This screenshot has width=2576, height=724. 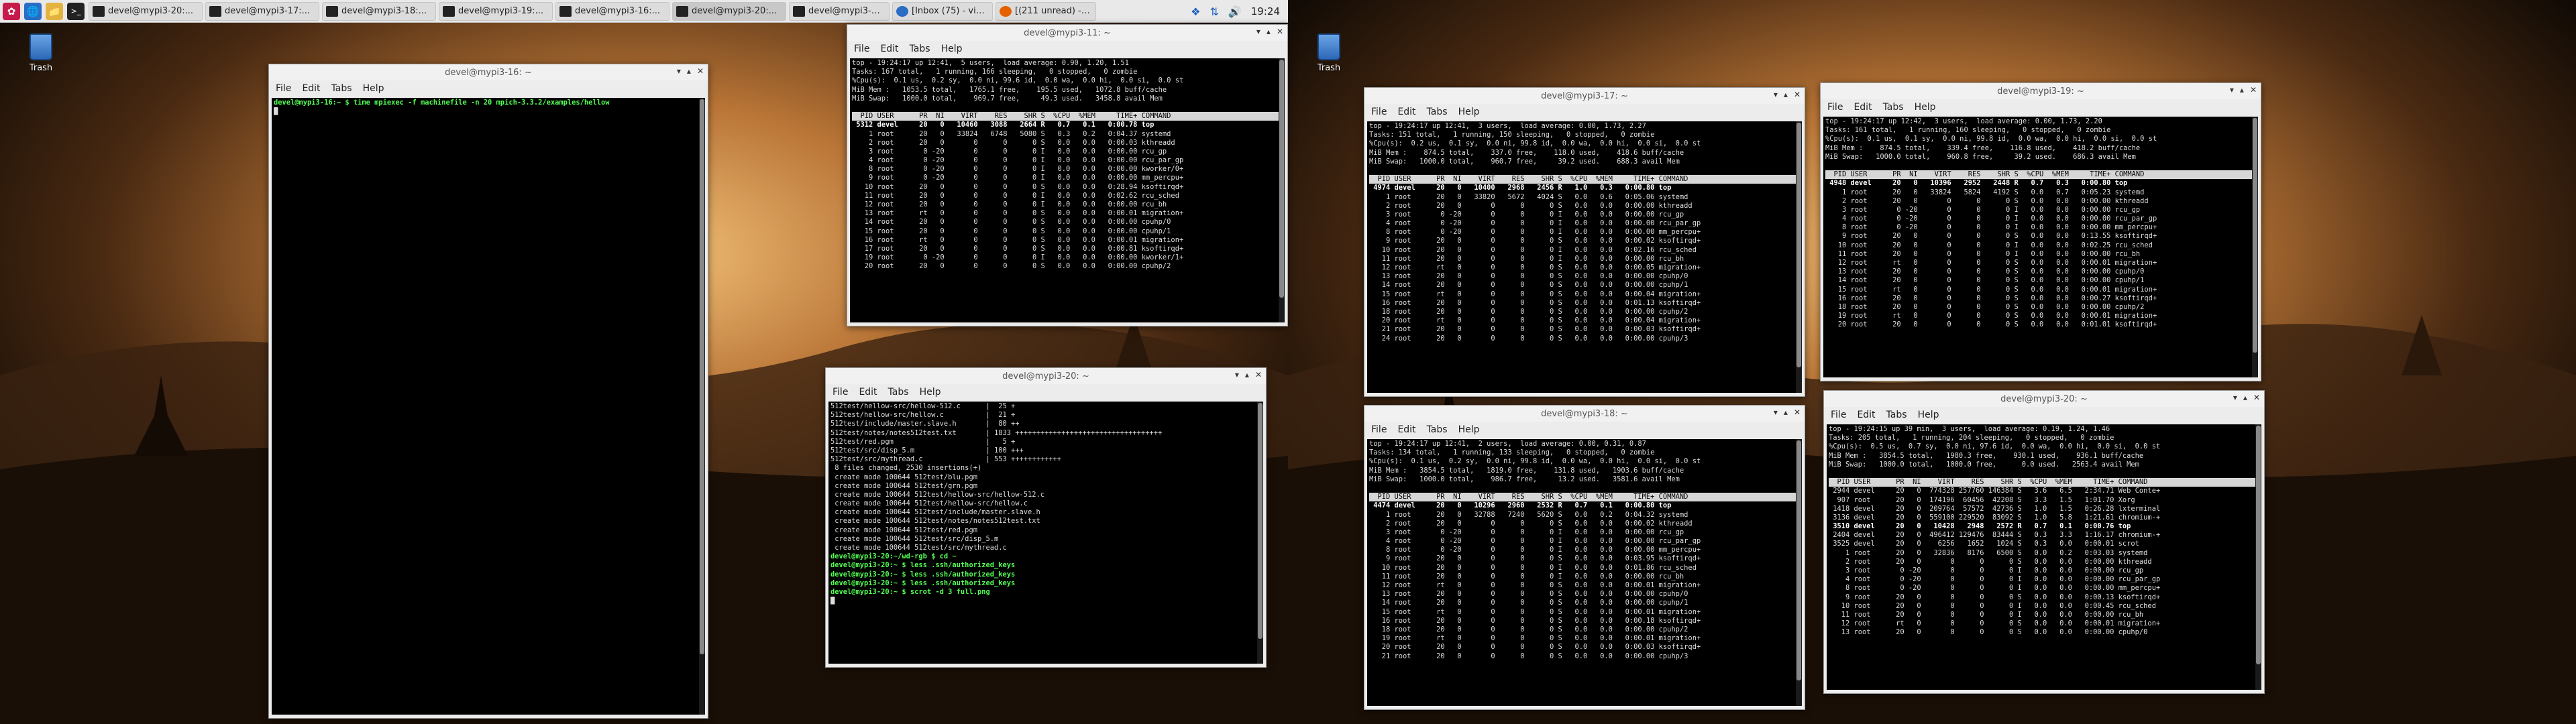 What do you see at coordinates (54, 11) in the screenshot?
I see `file-manager-icon: 📁` at bounding box center [54, 11].